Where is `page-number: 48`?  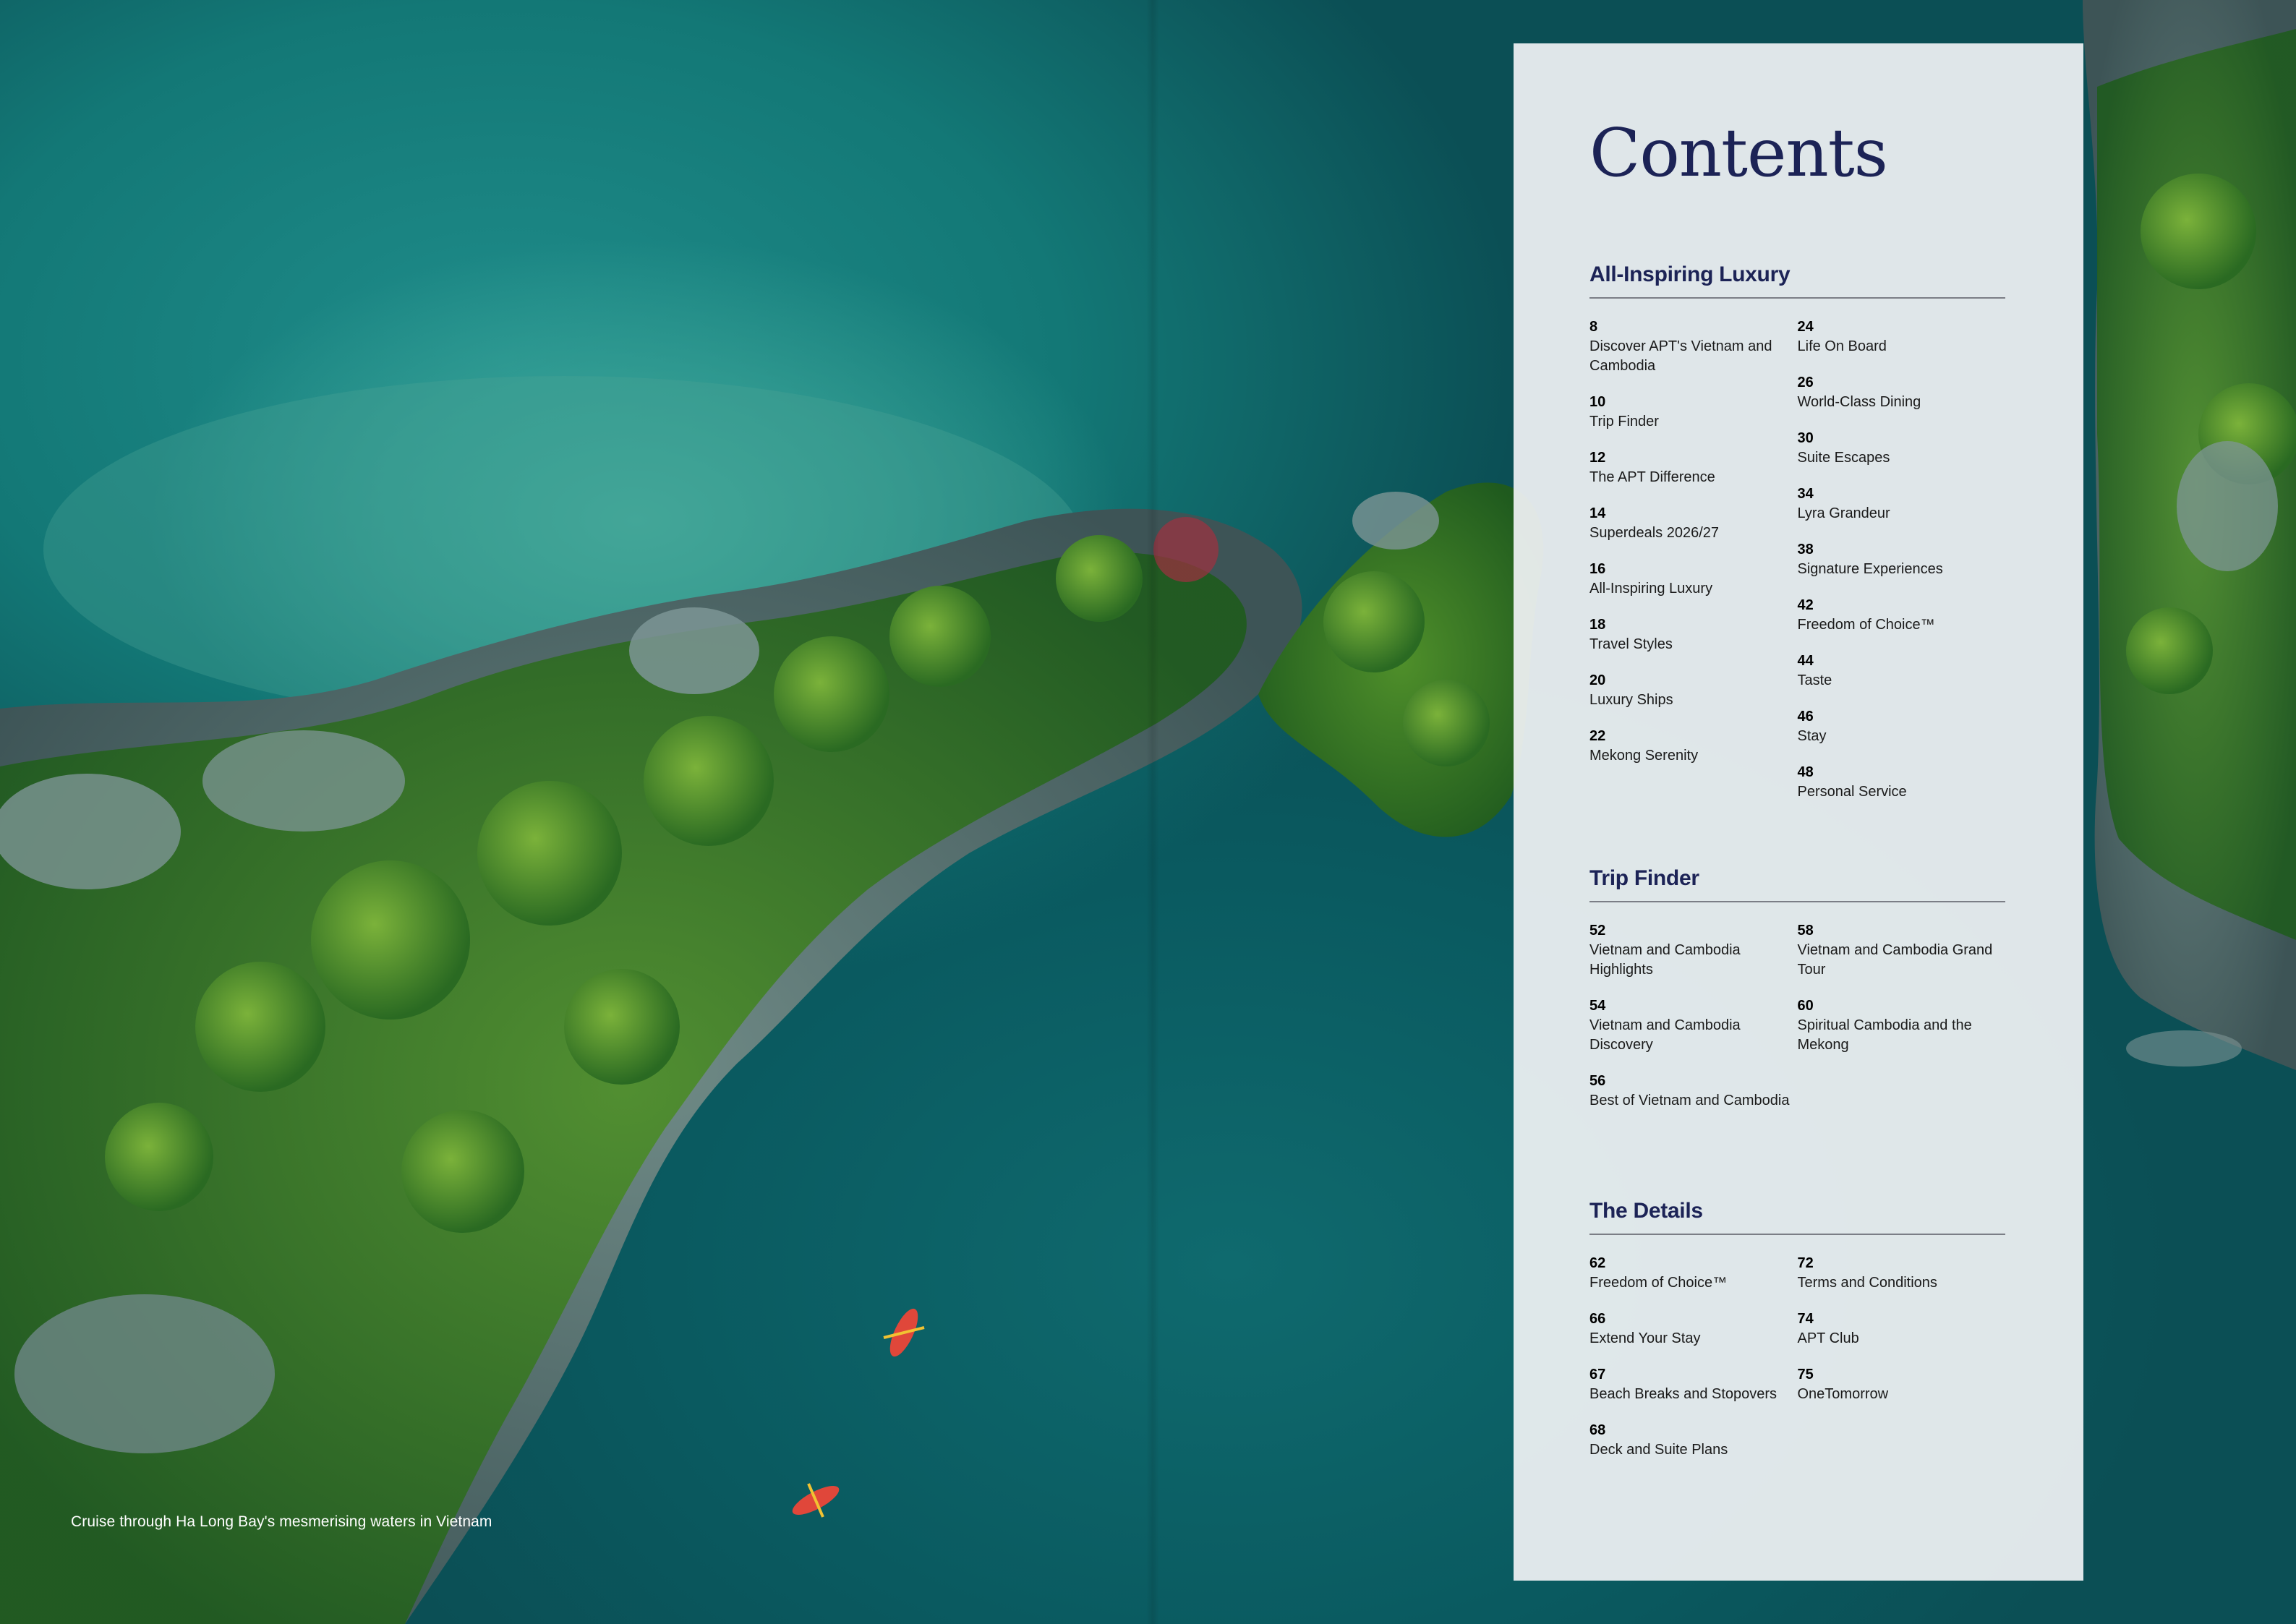 page-number: 48 is located at coordinates (1805, 772).